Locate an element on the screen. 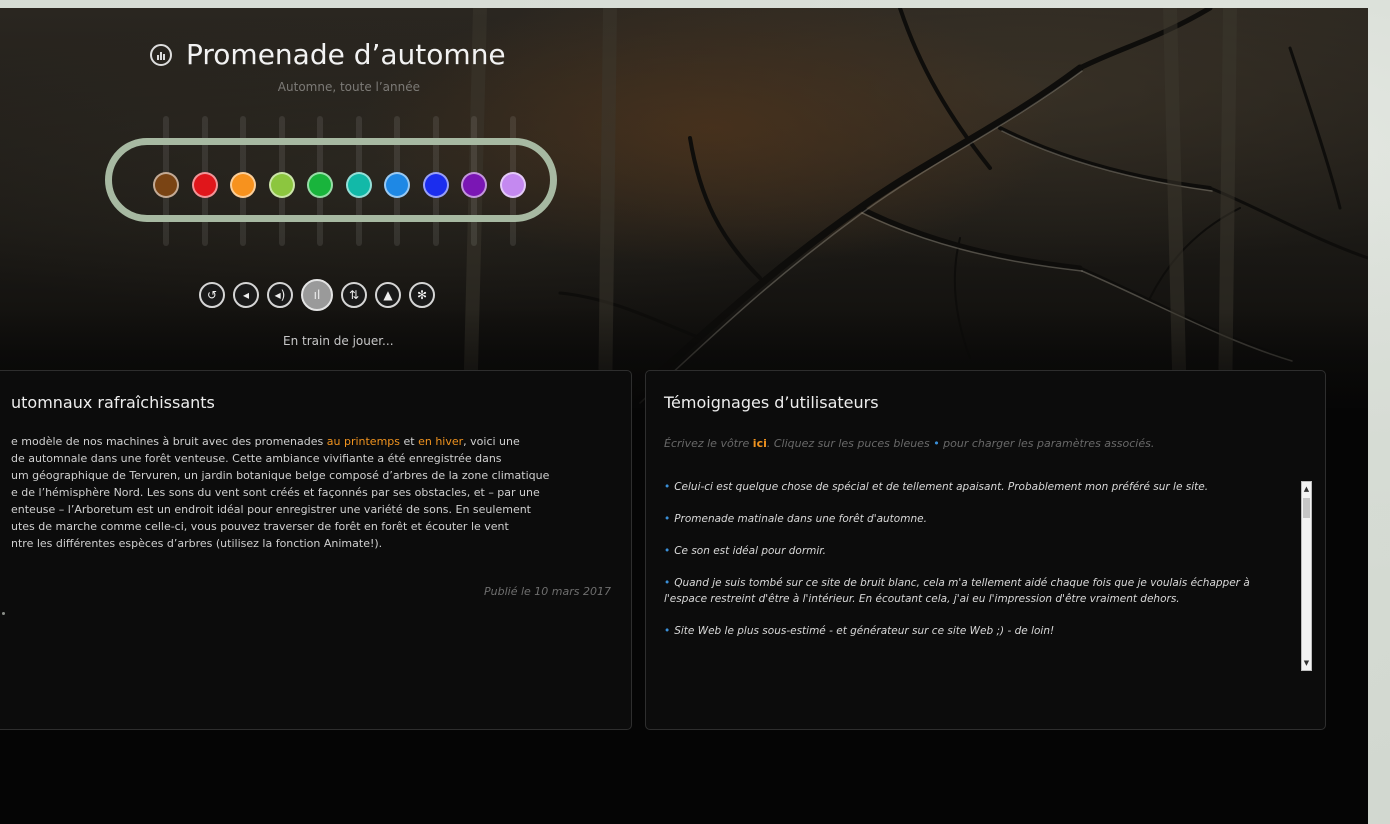  title-row: Promenade d’automne is located at coordinates (328, 54).